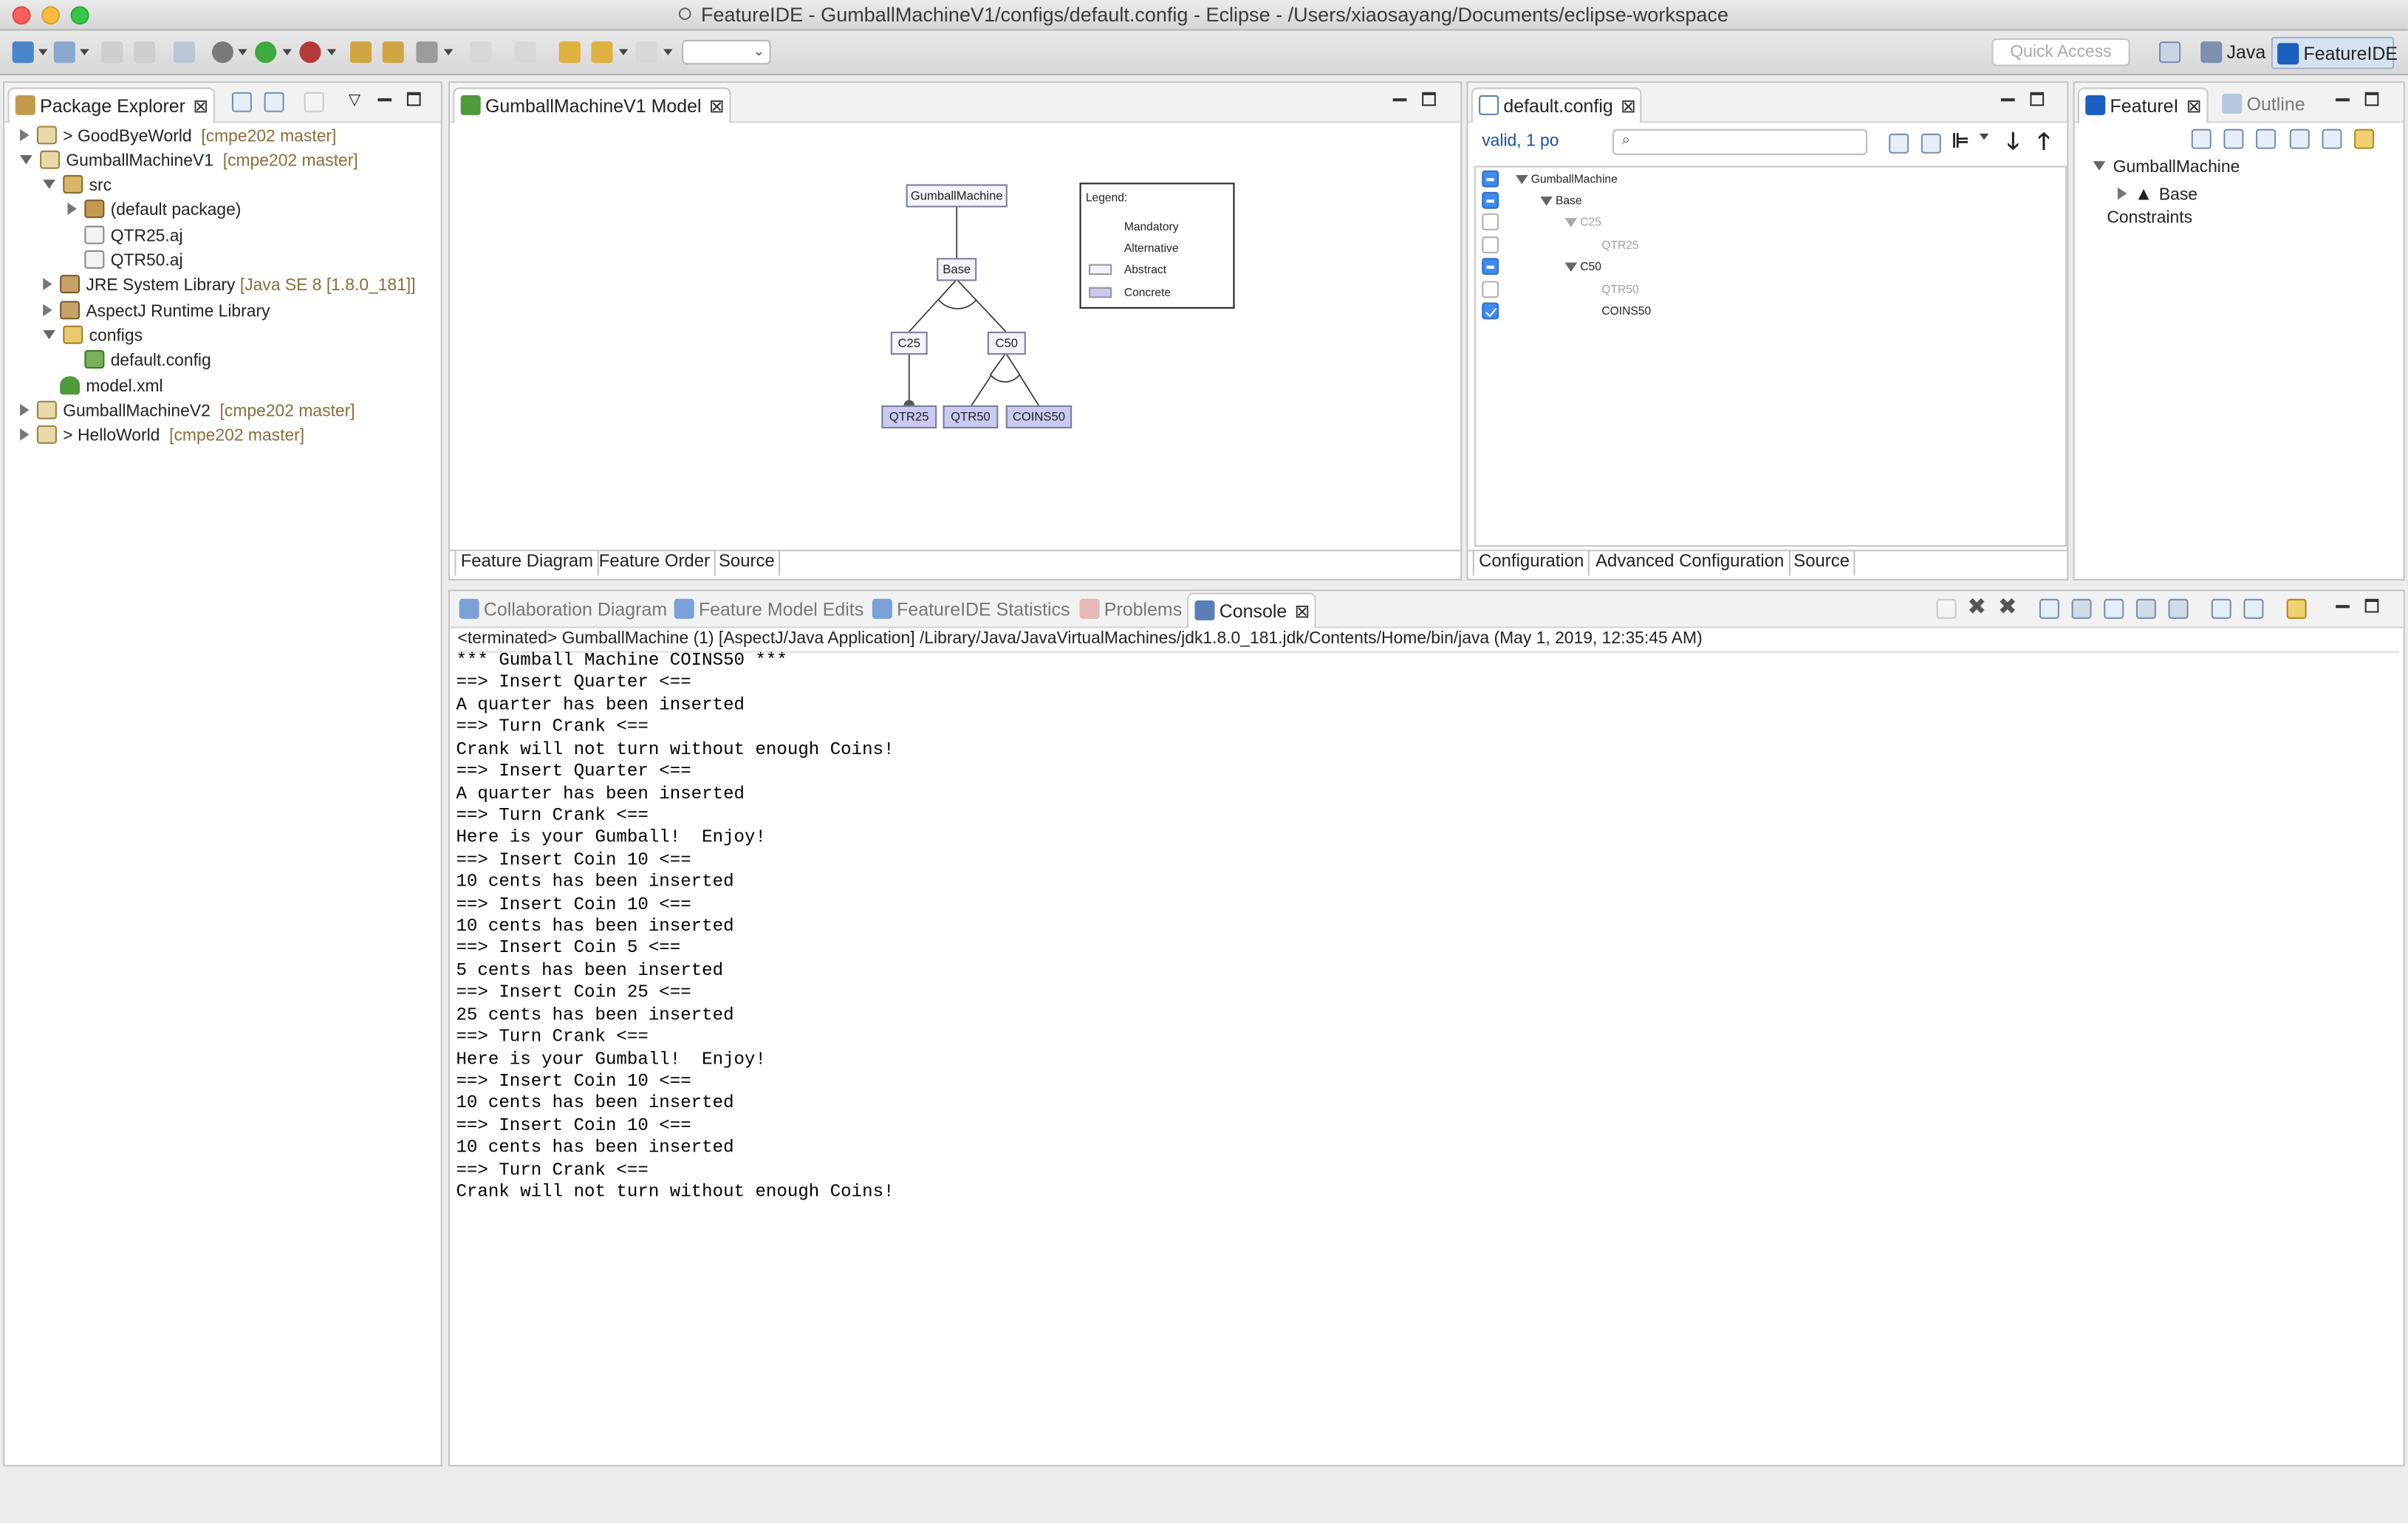 The width and height of the screenshot is (2408, 1523). Describe the element at coordinates (602, 52) in the screenshot. I see `back-icon` at that location.